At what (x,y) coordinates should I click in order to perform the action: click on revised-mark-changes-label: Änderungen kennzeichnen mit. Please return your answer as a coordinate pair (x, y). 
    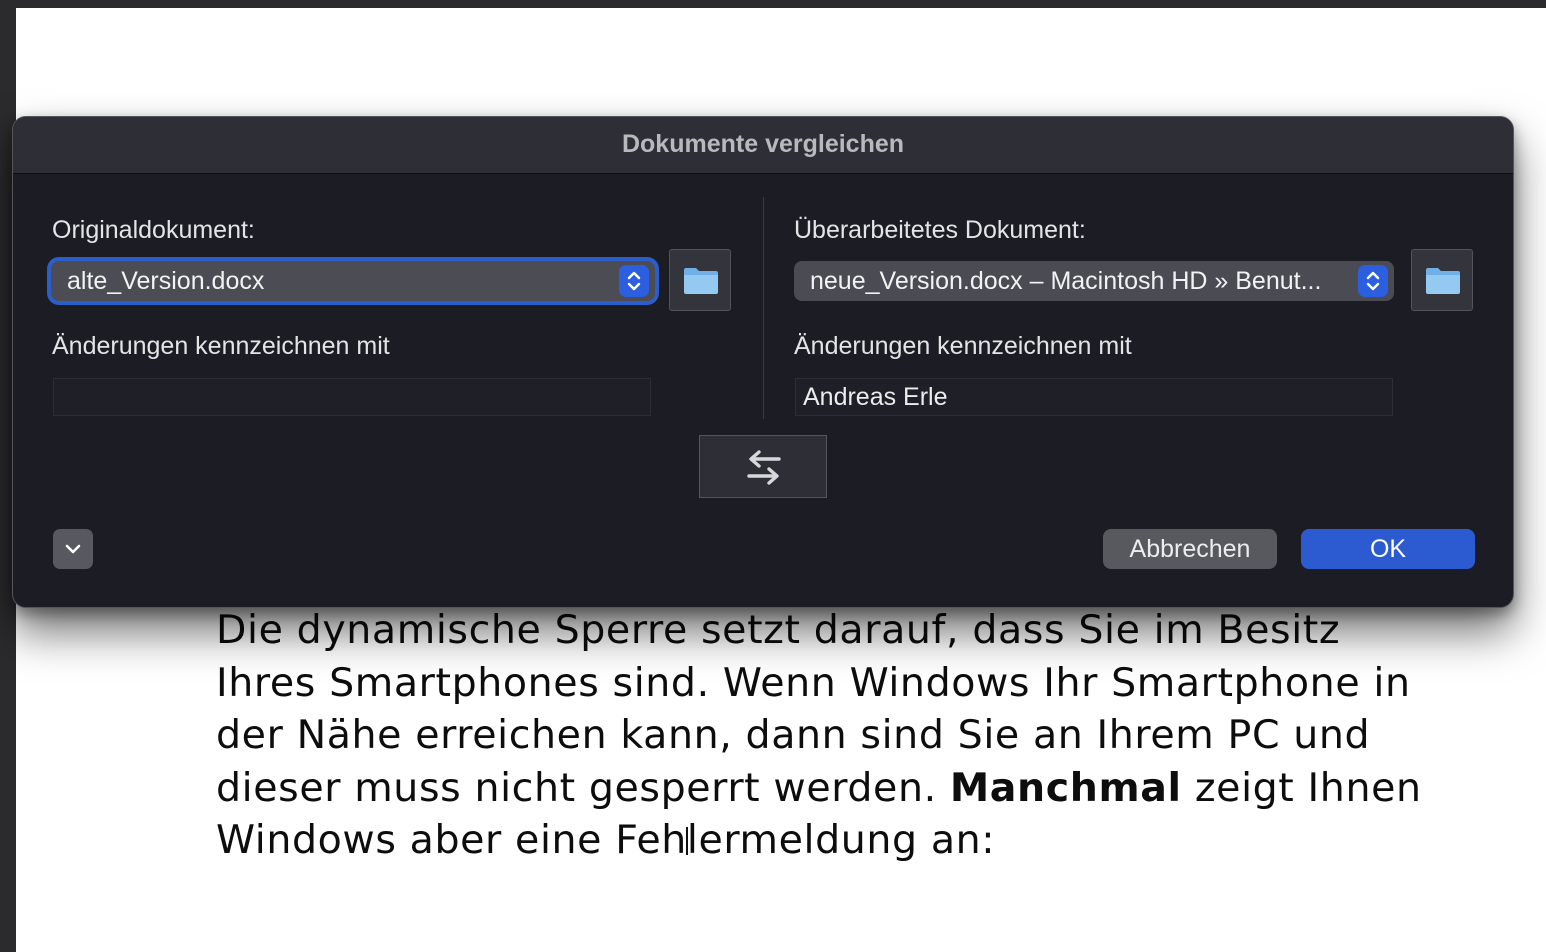
    Looking at the image, I should click on (963, 346).